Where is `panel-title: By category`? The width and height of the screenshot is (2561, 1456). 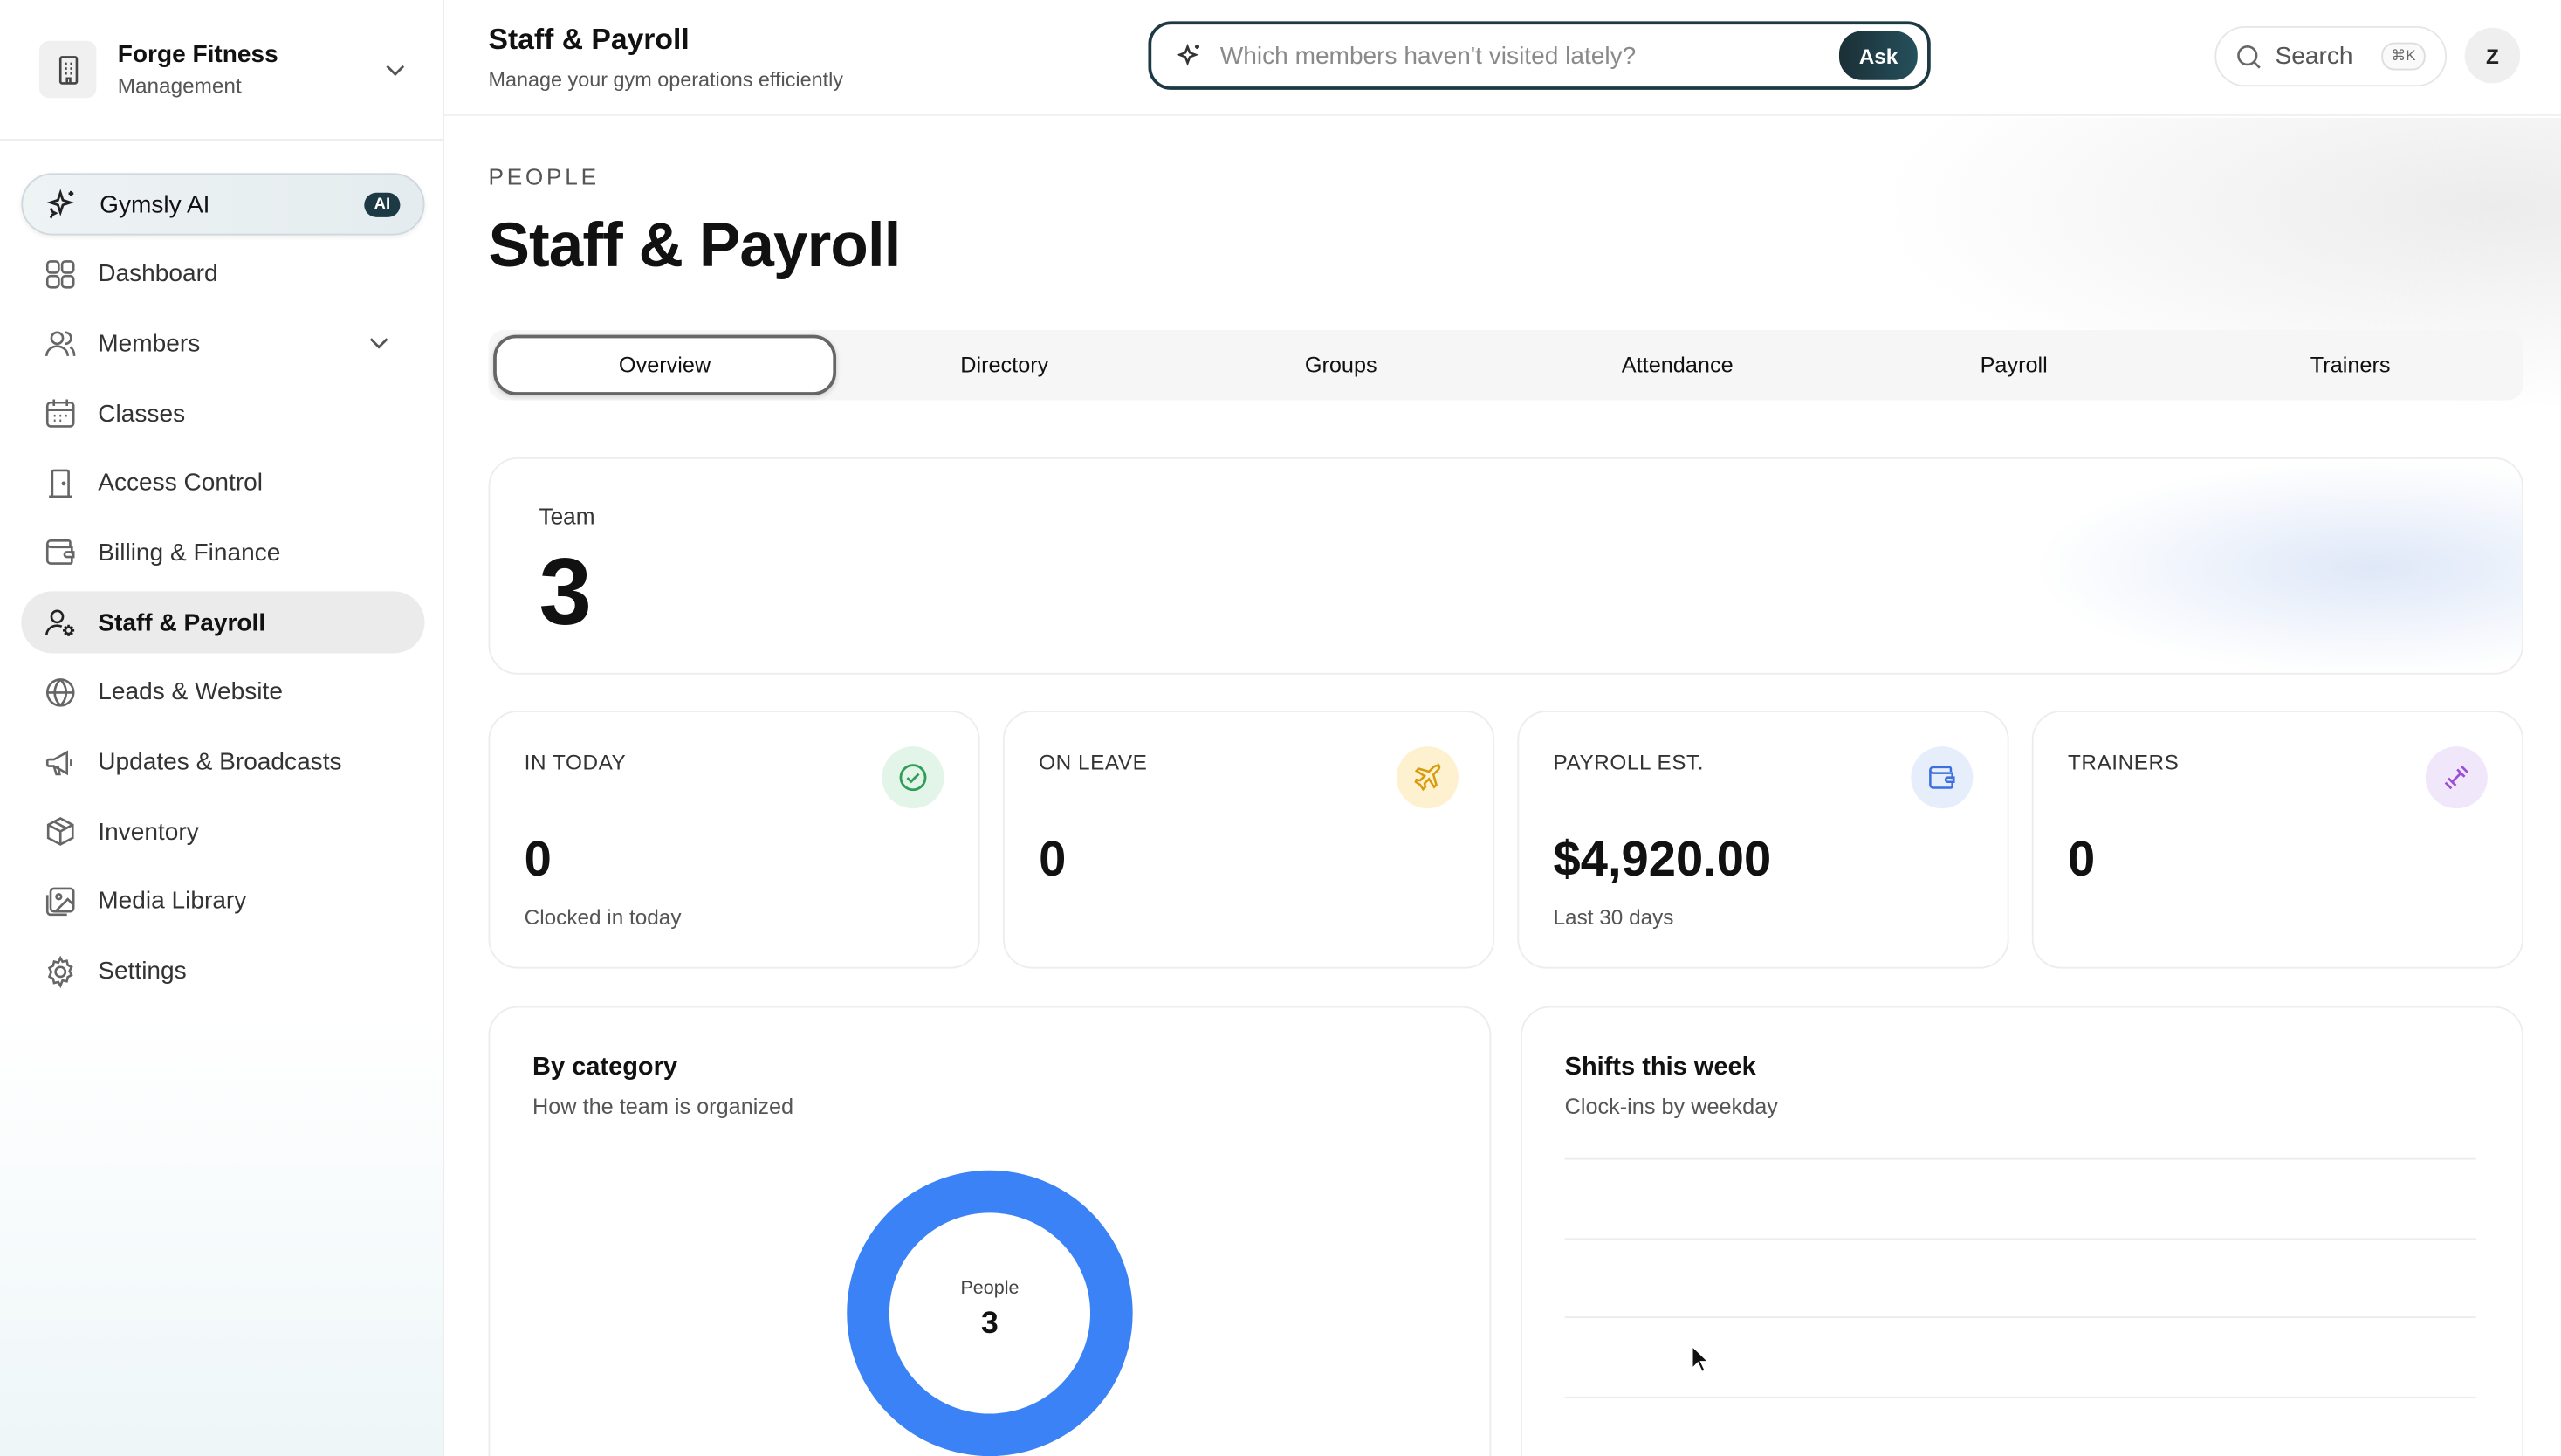
panel-title: By category is located at coordinates (605, 1067).